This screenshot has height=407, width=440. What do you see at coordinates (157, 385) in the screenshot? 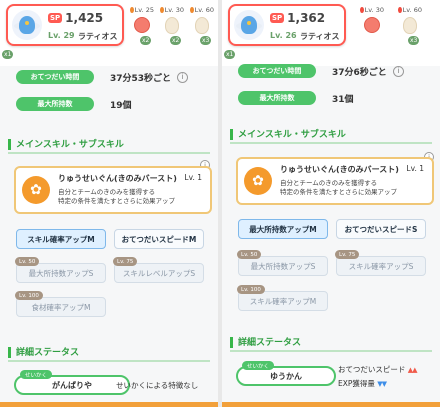
I see `nature-note: せいかくによる特徴なし` at bounding box center [157, 385].